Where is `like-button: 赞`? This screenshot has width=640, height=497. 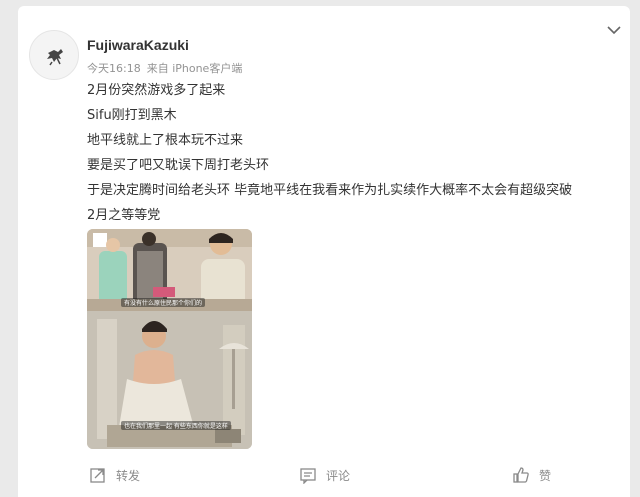 like-button: 赞 is located at coordinates (531, 475).